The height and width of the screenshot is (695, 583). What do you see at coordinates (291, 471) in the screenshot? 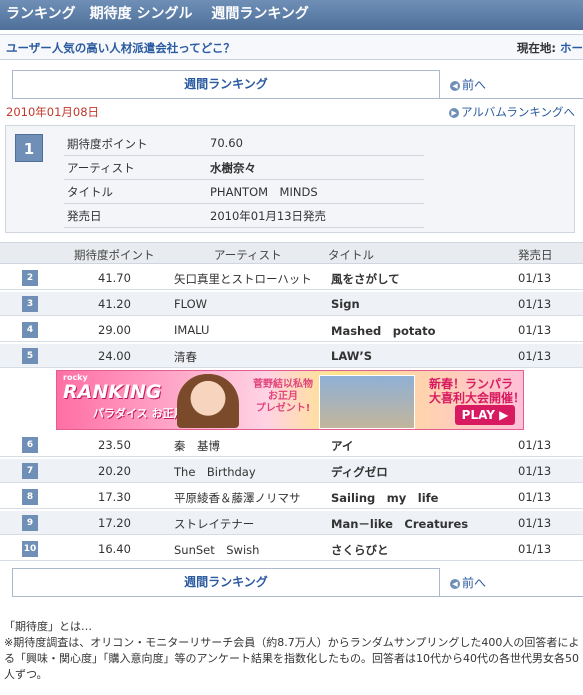
I see `table-row: 7 20.20 The Birthday ディグゼロ 01/13` at bounding box center [291, 471].